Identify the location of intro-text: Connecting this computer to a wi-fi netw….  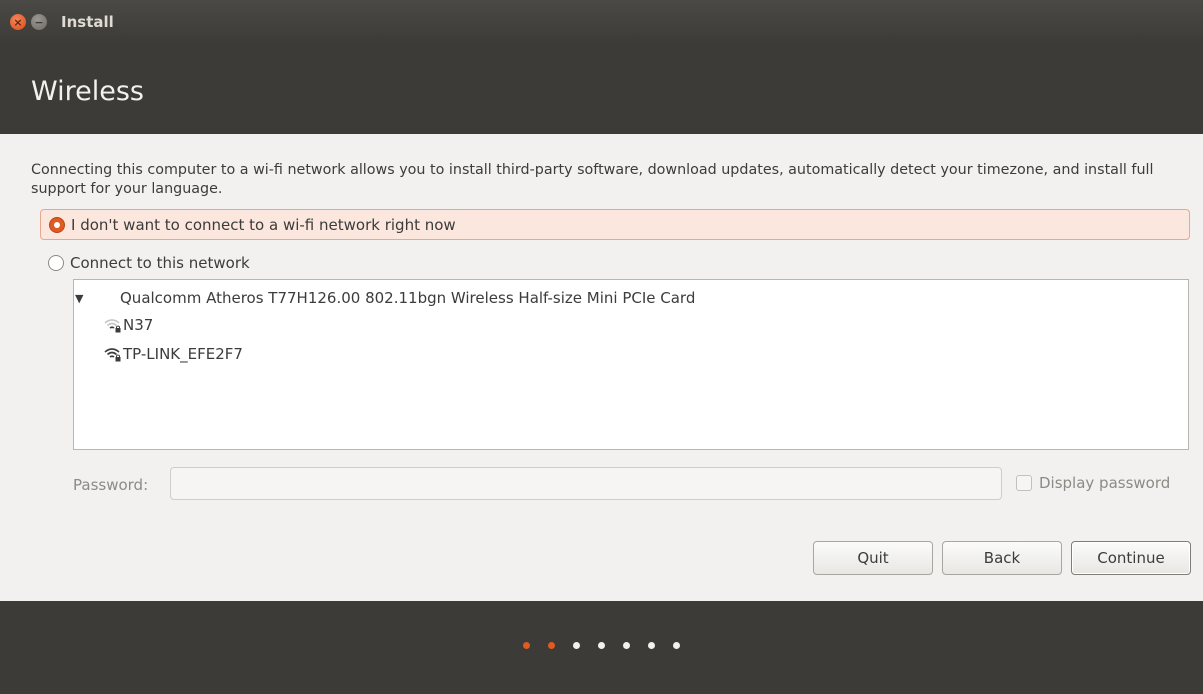
(592, 179).